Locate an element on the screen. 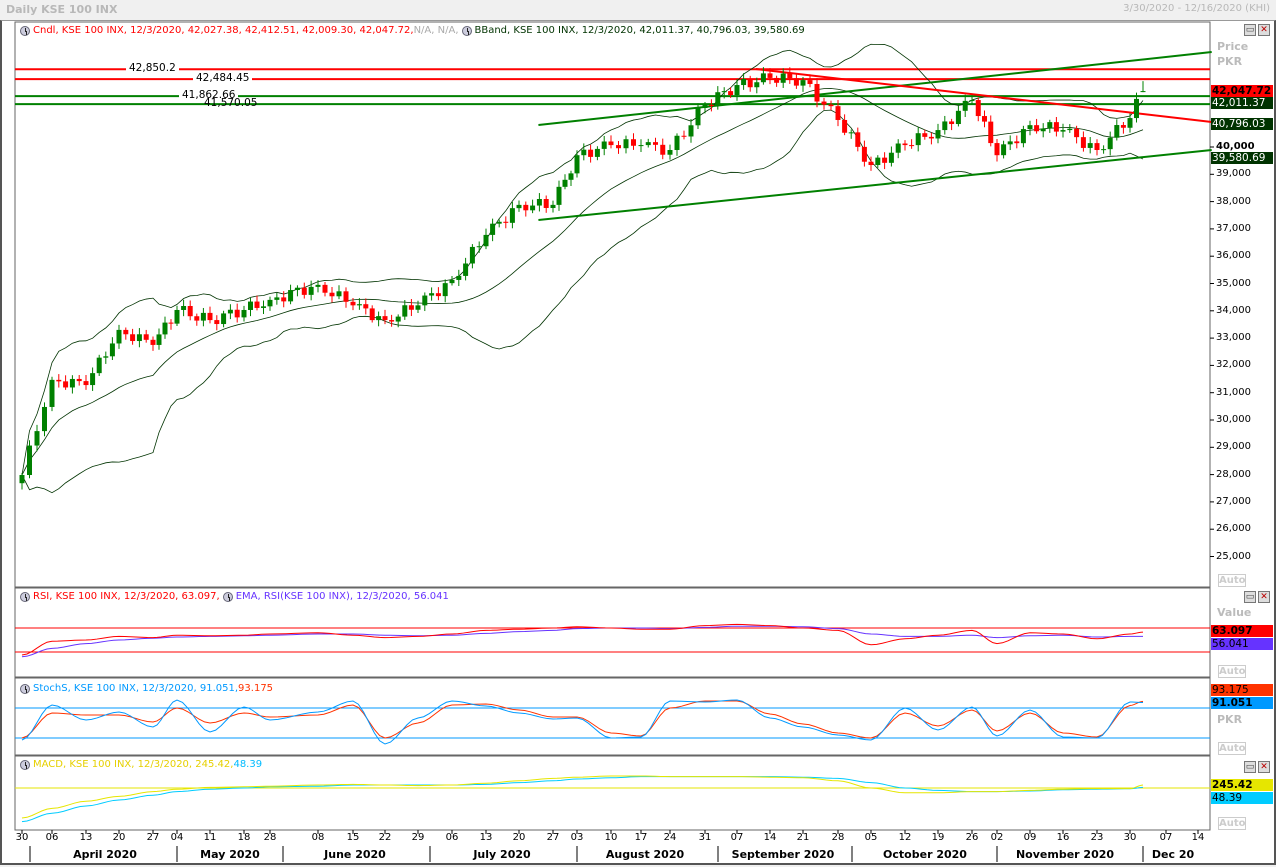  price-axis-title: Price is located at coordinates (1233, 46).